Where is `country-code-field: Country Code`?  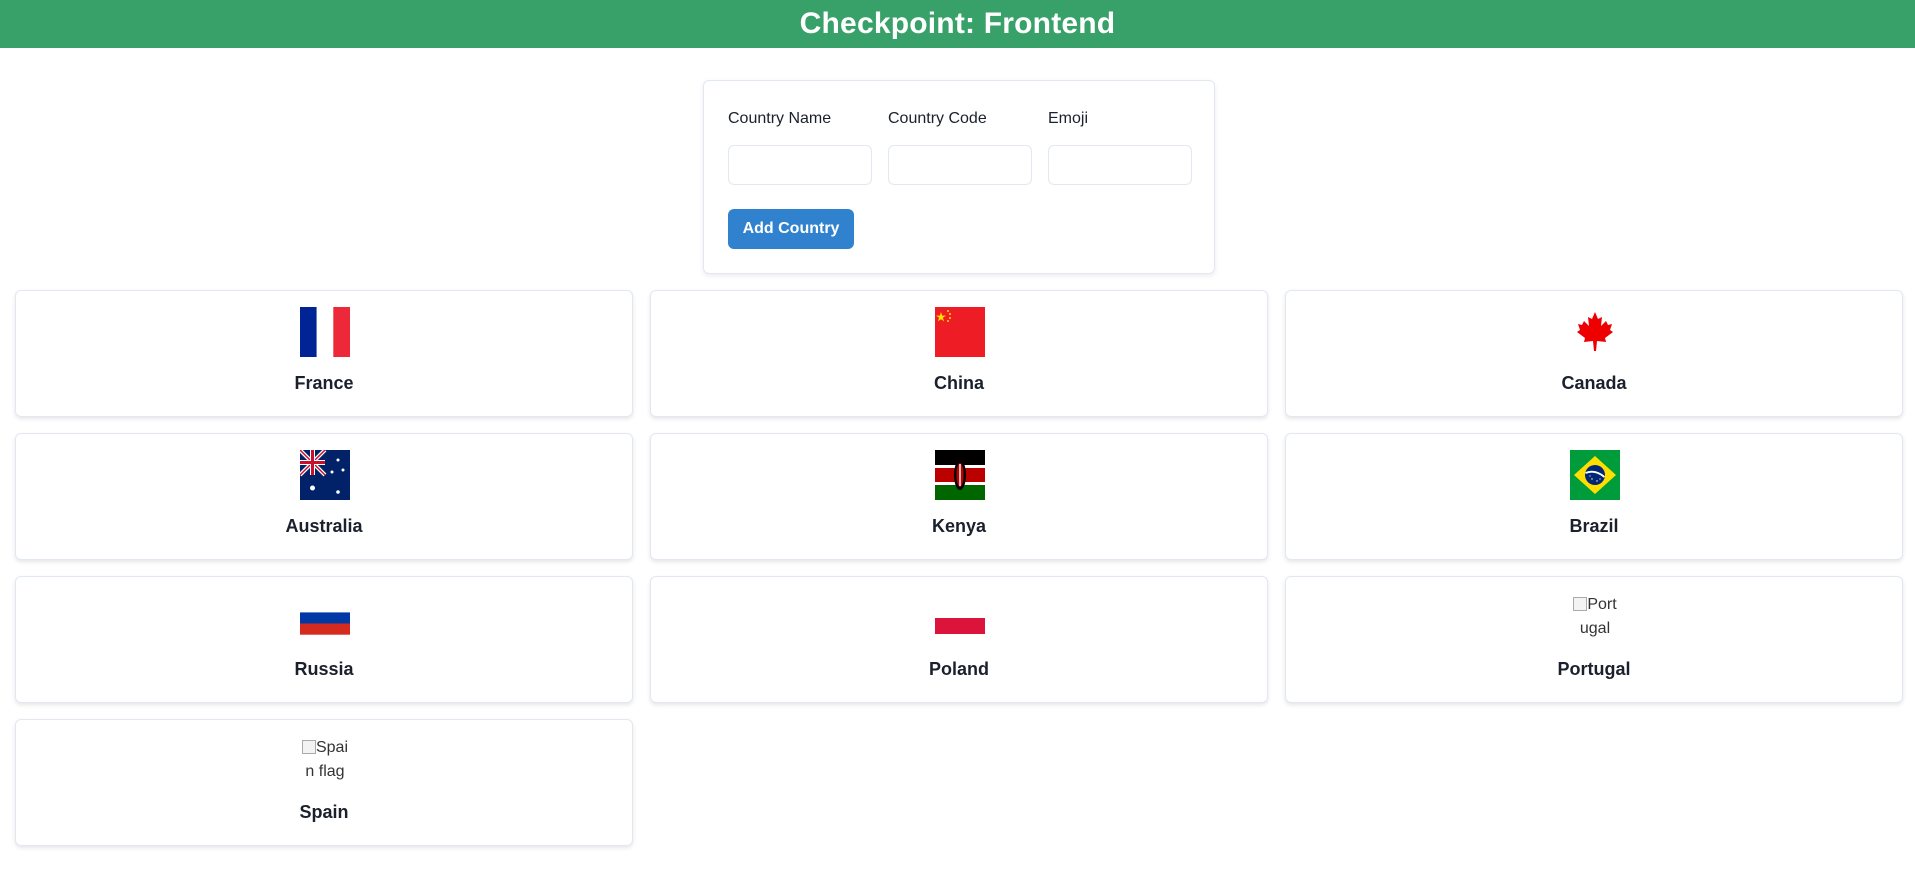 country-code-field: Country Code is located at coordinates (960, 147).